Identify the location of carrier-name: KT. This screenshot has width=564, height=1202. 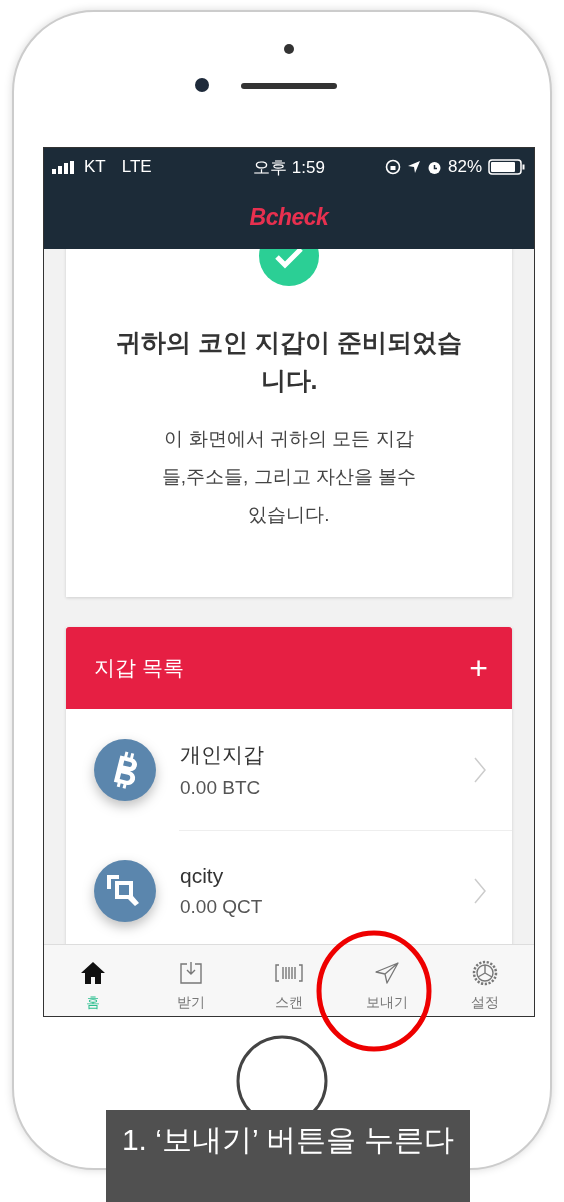
(95, 167).